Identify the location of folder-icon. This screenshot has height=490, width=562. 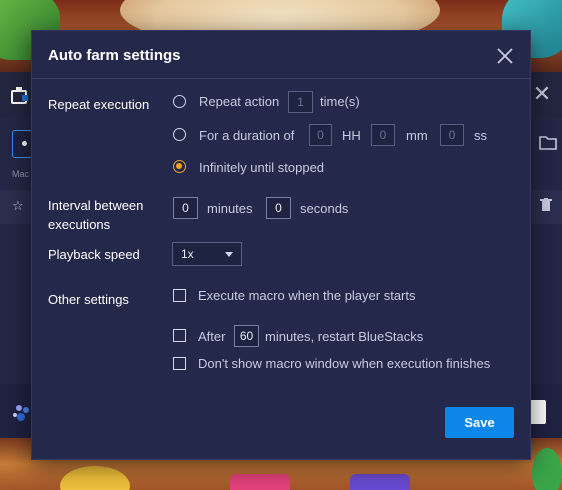
(548, 142).